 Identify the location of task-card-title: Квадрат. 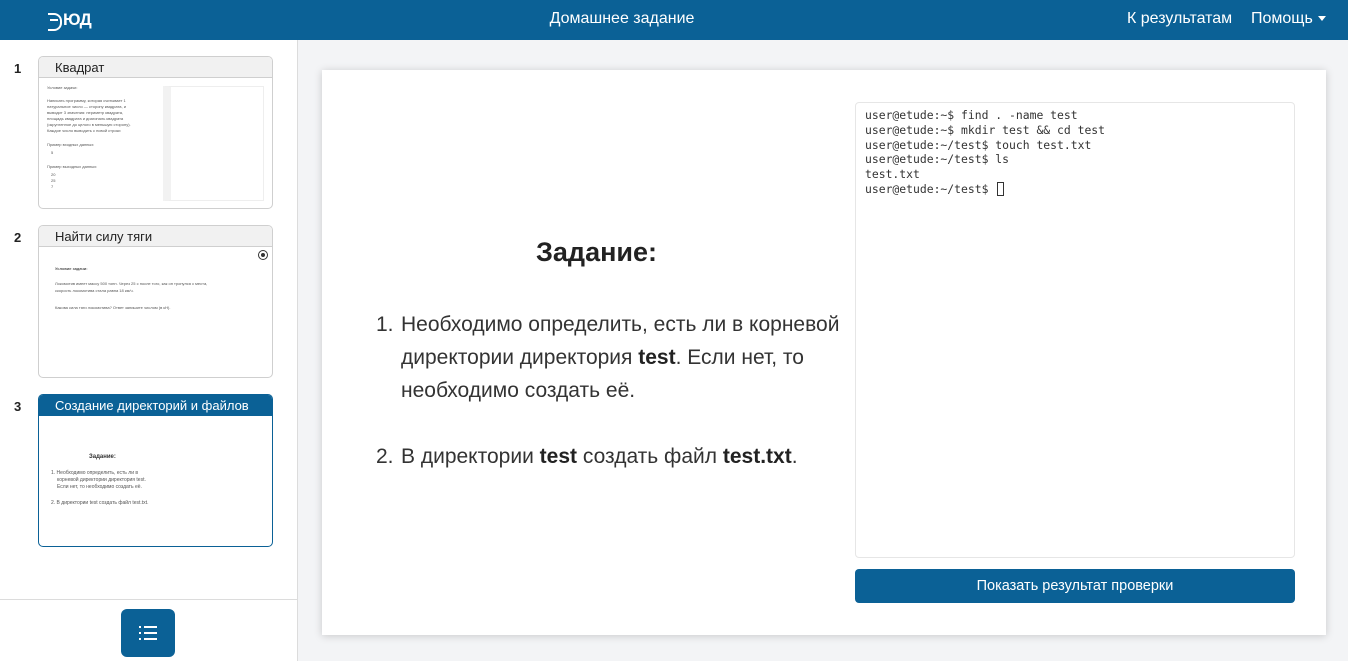
(155, 67).